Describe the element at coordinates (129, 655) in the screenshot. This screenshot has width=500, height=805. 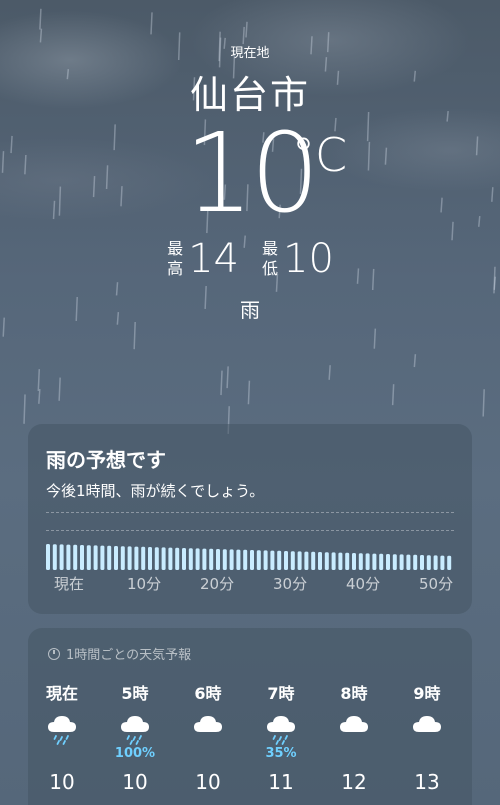
I see `hourly-title-label: 1時間ごとの天気予報` at that location.